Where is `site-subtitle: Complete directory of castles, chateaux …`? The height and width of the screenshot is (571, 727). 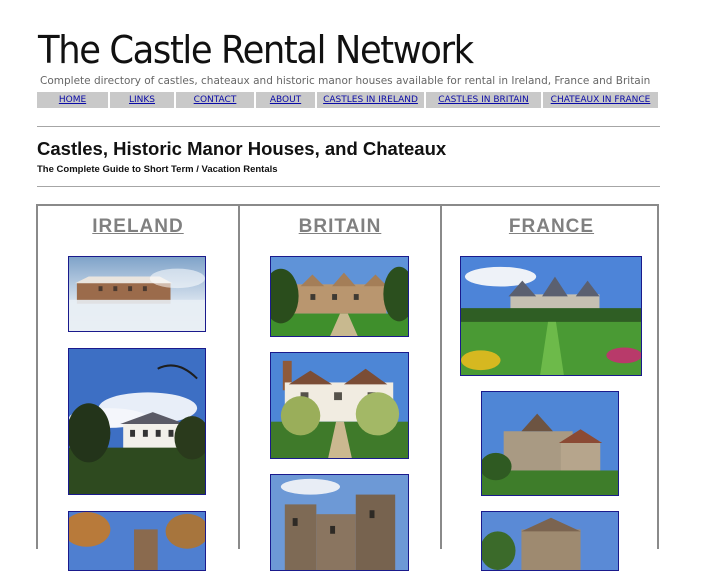 site-subtitle: Complete directory of castles, chateaux … is located at coordinates (345, 81).